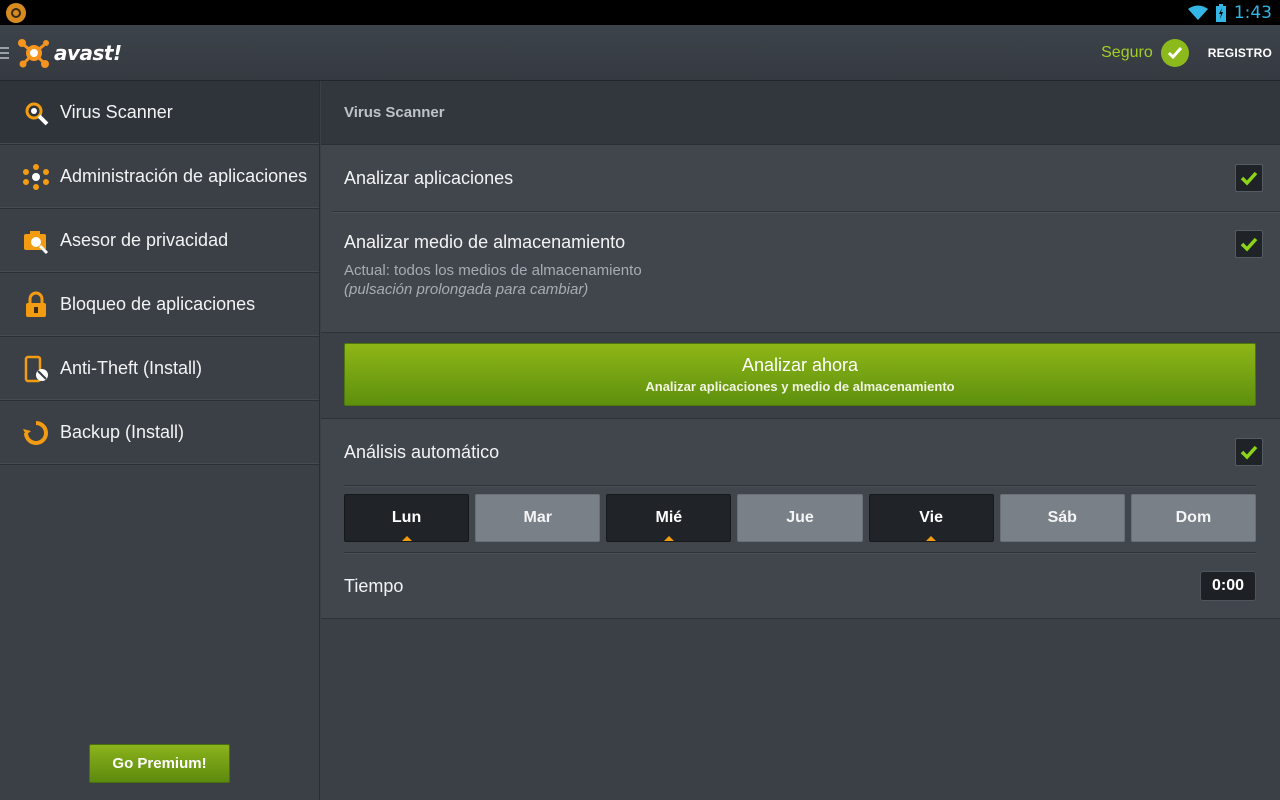 The width and height of the screenshot is (1280, 800). Describe the element at coordinates (88, 52) in the screenshot. I see `logo-text: avast!` at that location.